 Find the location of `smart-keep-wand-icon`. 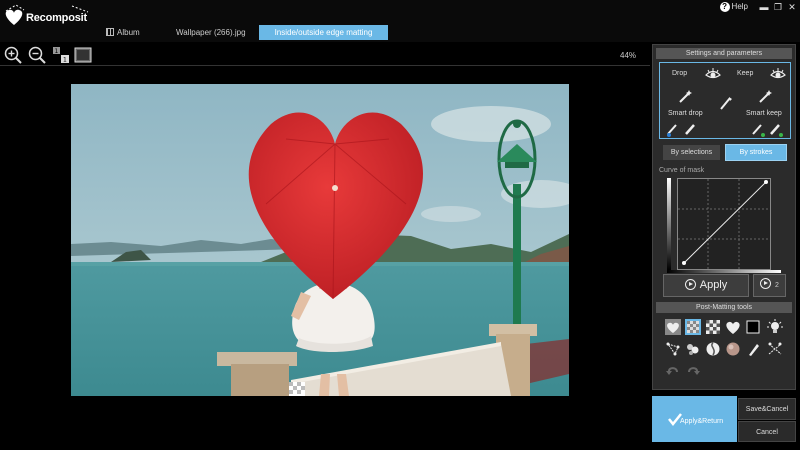

smart-keep-wand-icon is located at coordinates (766, 96).